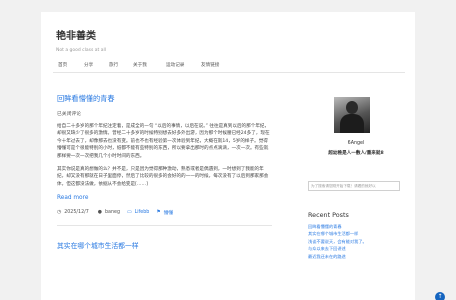 Image resolution: width=456 pixels, height=300 pixels. What do you see at coordinates (164, 245) in the screenshot?
I see `post-title: 其实在哪个城市生活都一样` at bounding box center [164, 245].